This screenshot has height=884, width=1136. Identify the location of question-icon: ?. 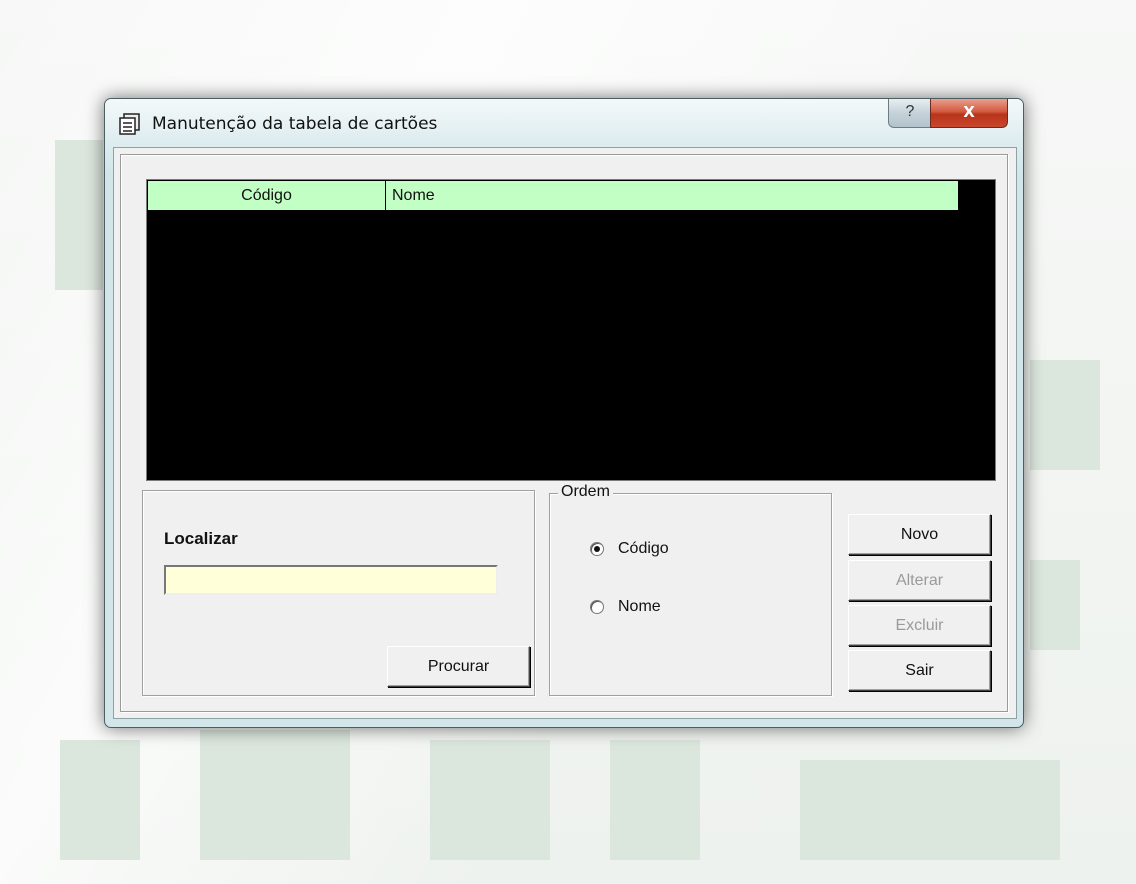
(910, 111).